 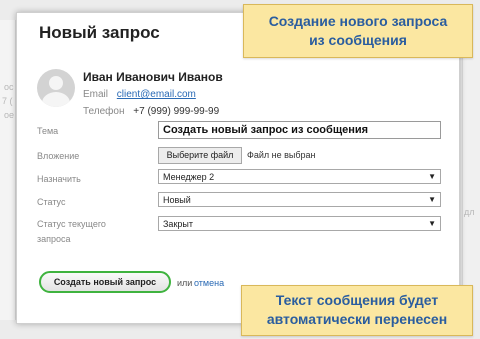 What do you see at coordinates (153, 77) in the screenshot?
I see `client-name: Иван Иванович Иванов` at bounding box center [153, 77].